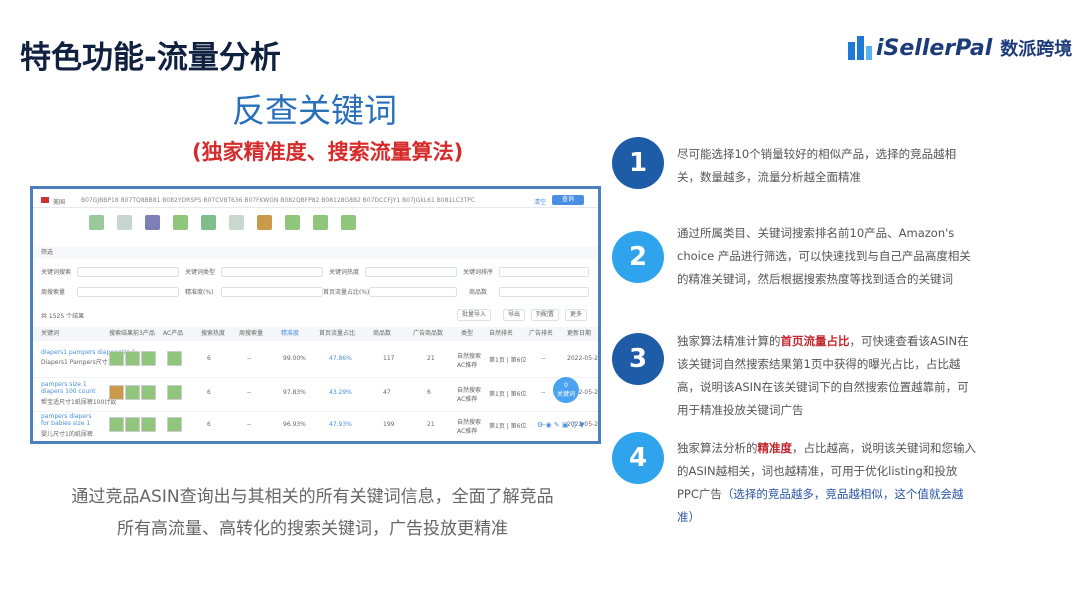  I want to click on step-3-badge: 3, so click(638, 359).